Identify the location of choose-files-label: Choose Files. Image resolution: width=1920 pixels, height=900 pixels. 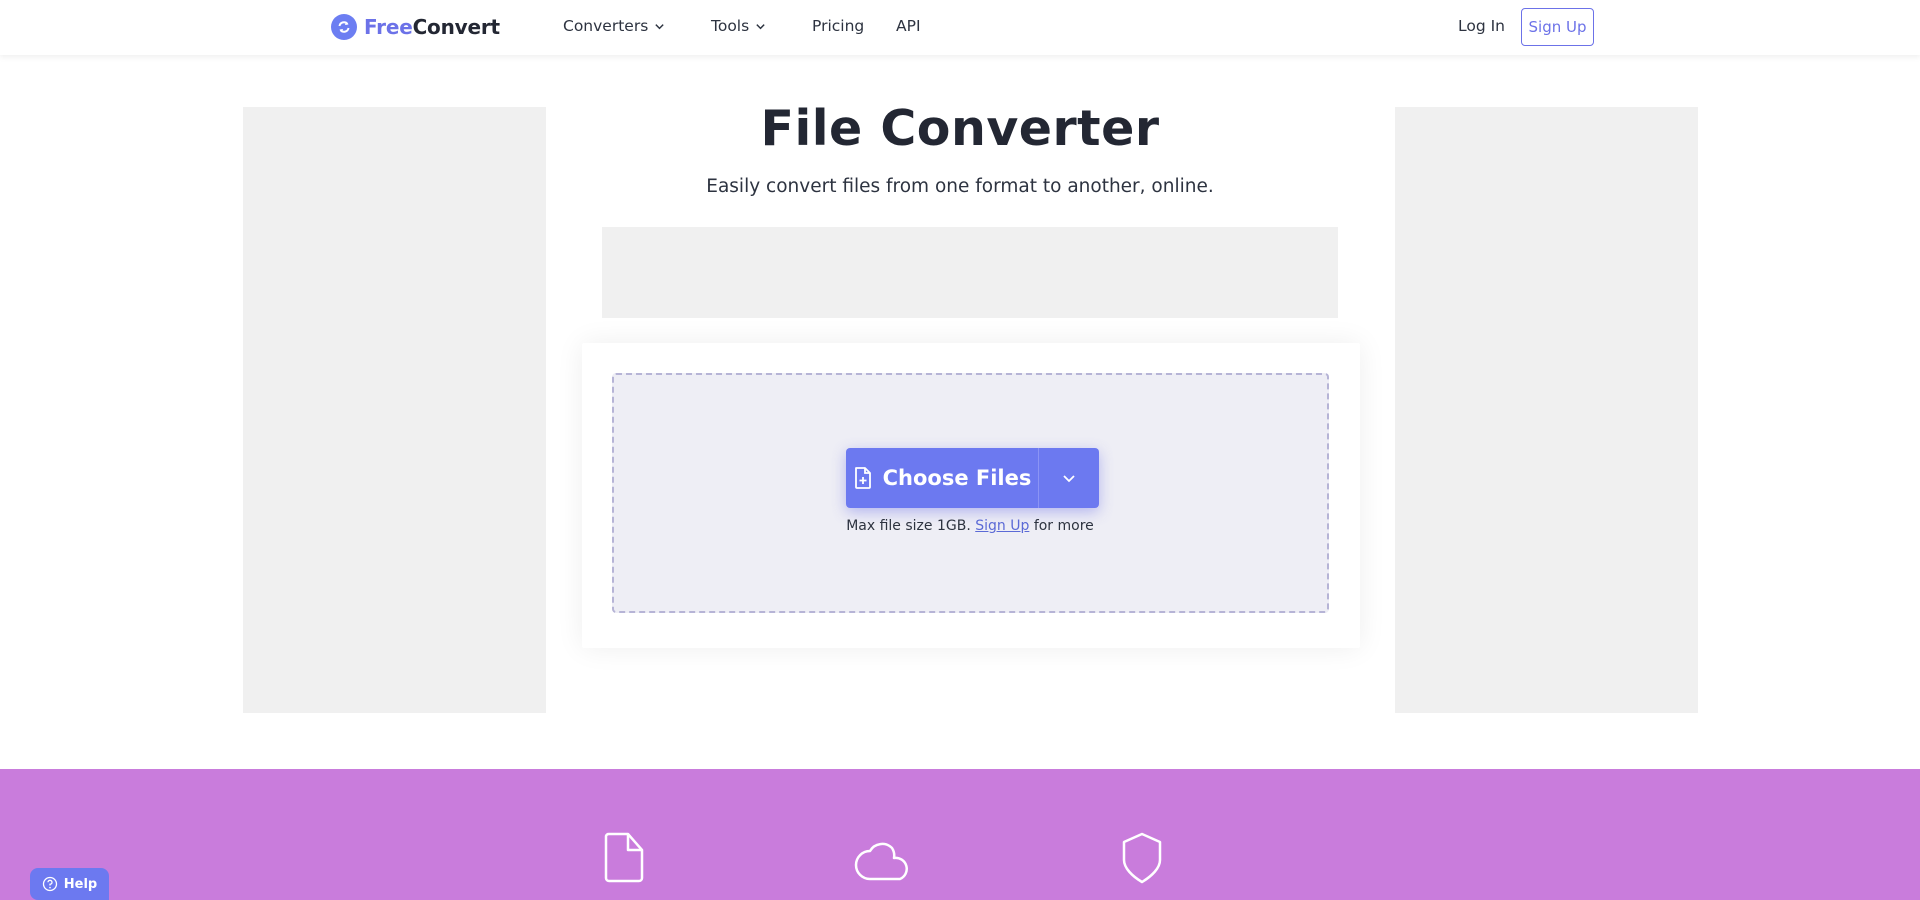
(957, 478).